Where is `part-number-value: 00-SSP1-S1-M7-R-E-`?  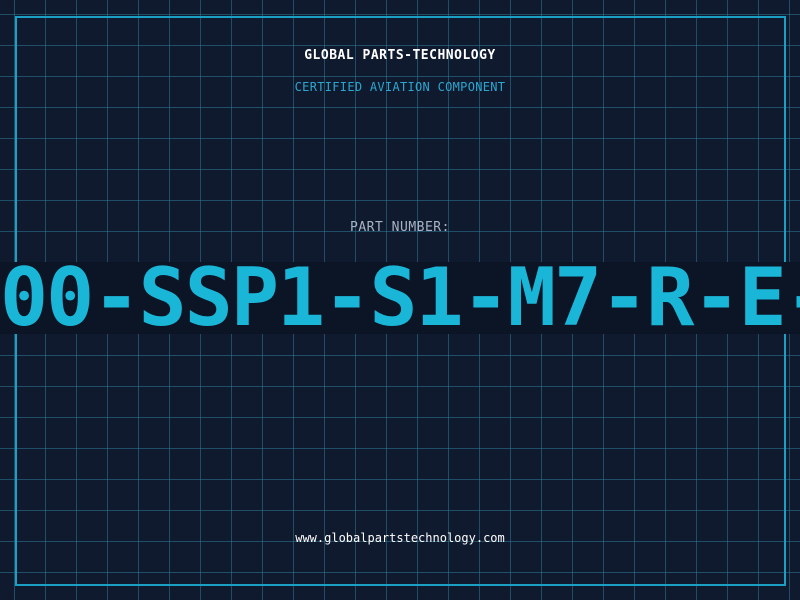 part-number-value: 00-SSP1-S1-M7-R-E- is located at coordinates (400, 298).